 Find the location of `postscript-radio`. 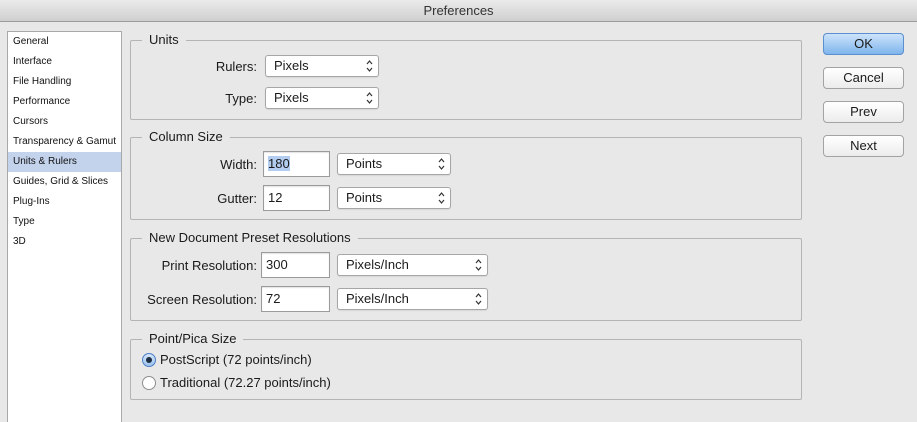

postscript-radio is located at coordinates (149, 360).